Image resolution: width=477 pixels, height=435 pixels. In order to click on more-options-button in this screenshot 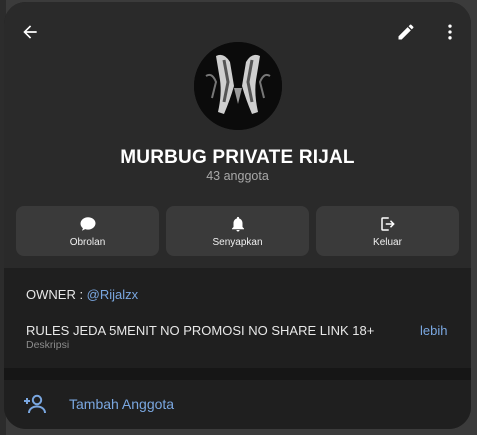, I will do `click(450, 32)`.